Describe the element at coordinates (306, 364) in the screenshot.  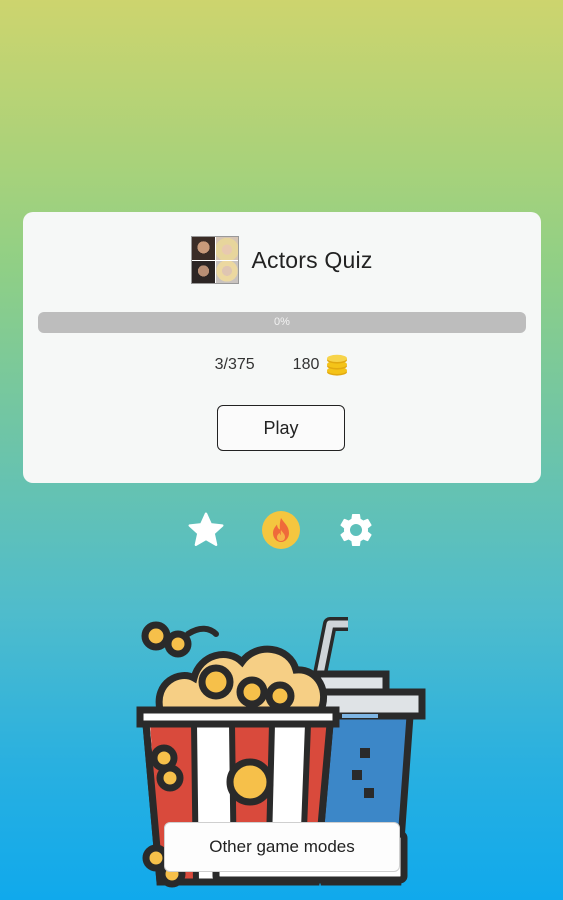
I see `coin-count: 180` at that location.